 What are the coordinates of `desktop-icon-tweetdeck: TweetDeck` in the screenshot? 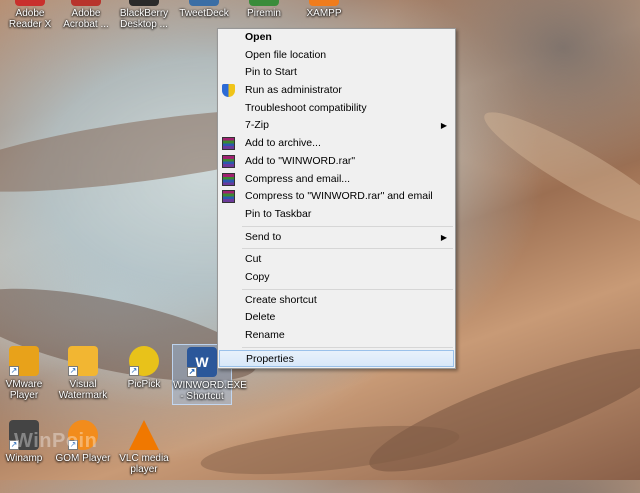 It's located at (204, 9).